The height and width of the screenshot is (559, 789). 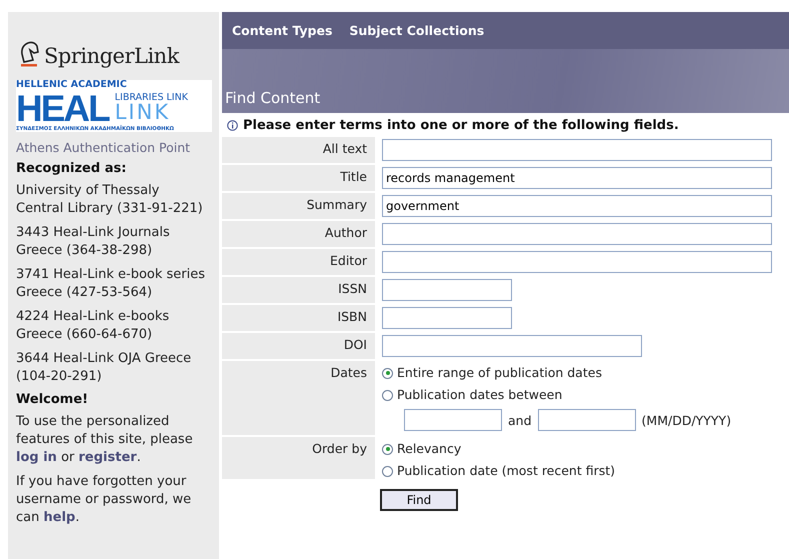 What do you see at coordinates (499, 373) in the screenshot?
I see `radio-label: Entire range of publication dates` at bounding box center [499, 373].